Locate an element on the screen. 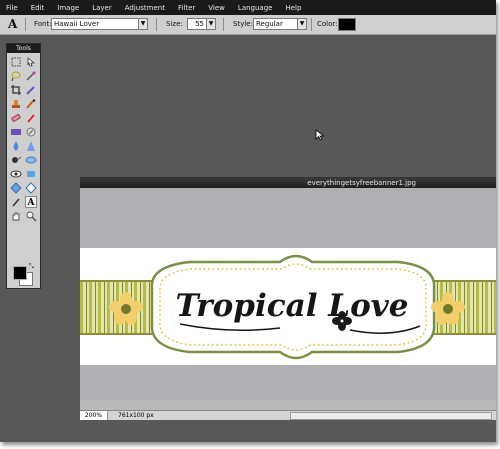  sharpen-tool-icon is located at coordinates (31, 132).